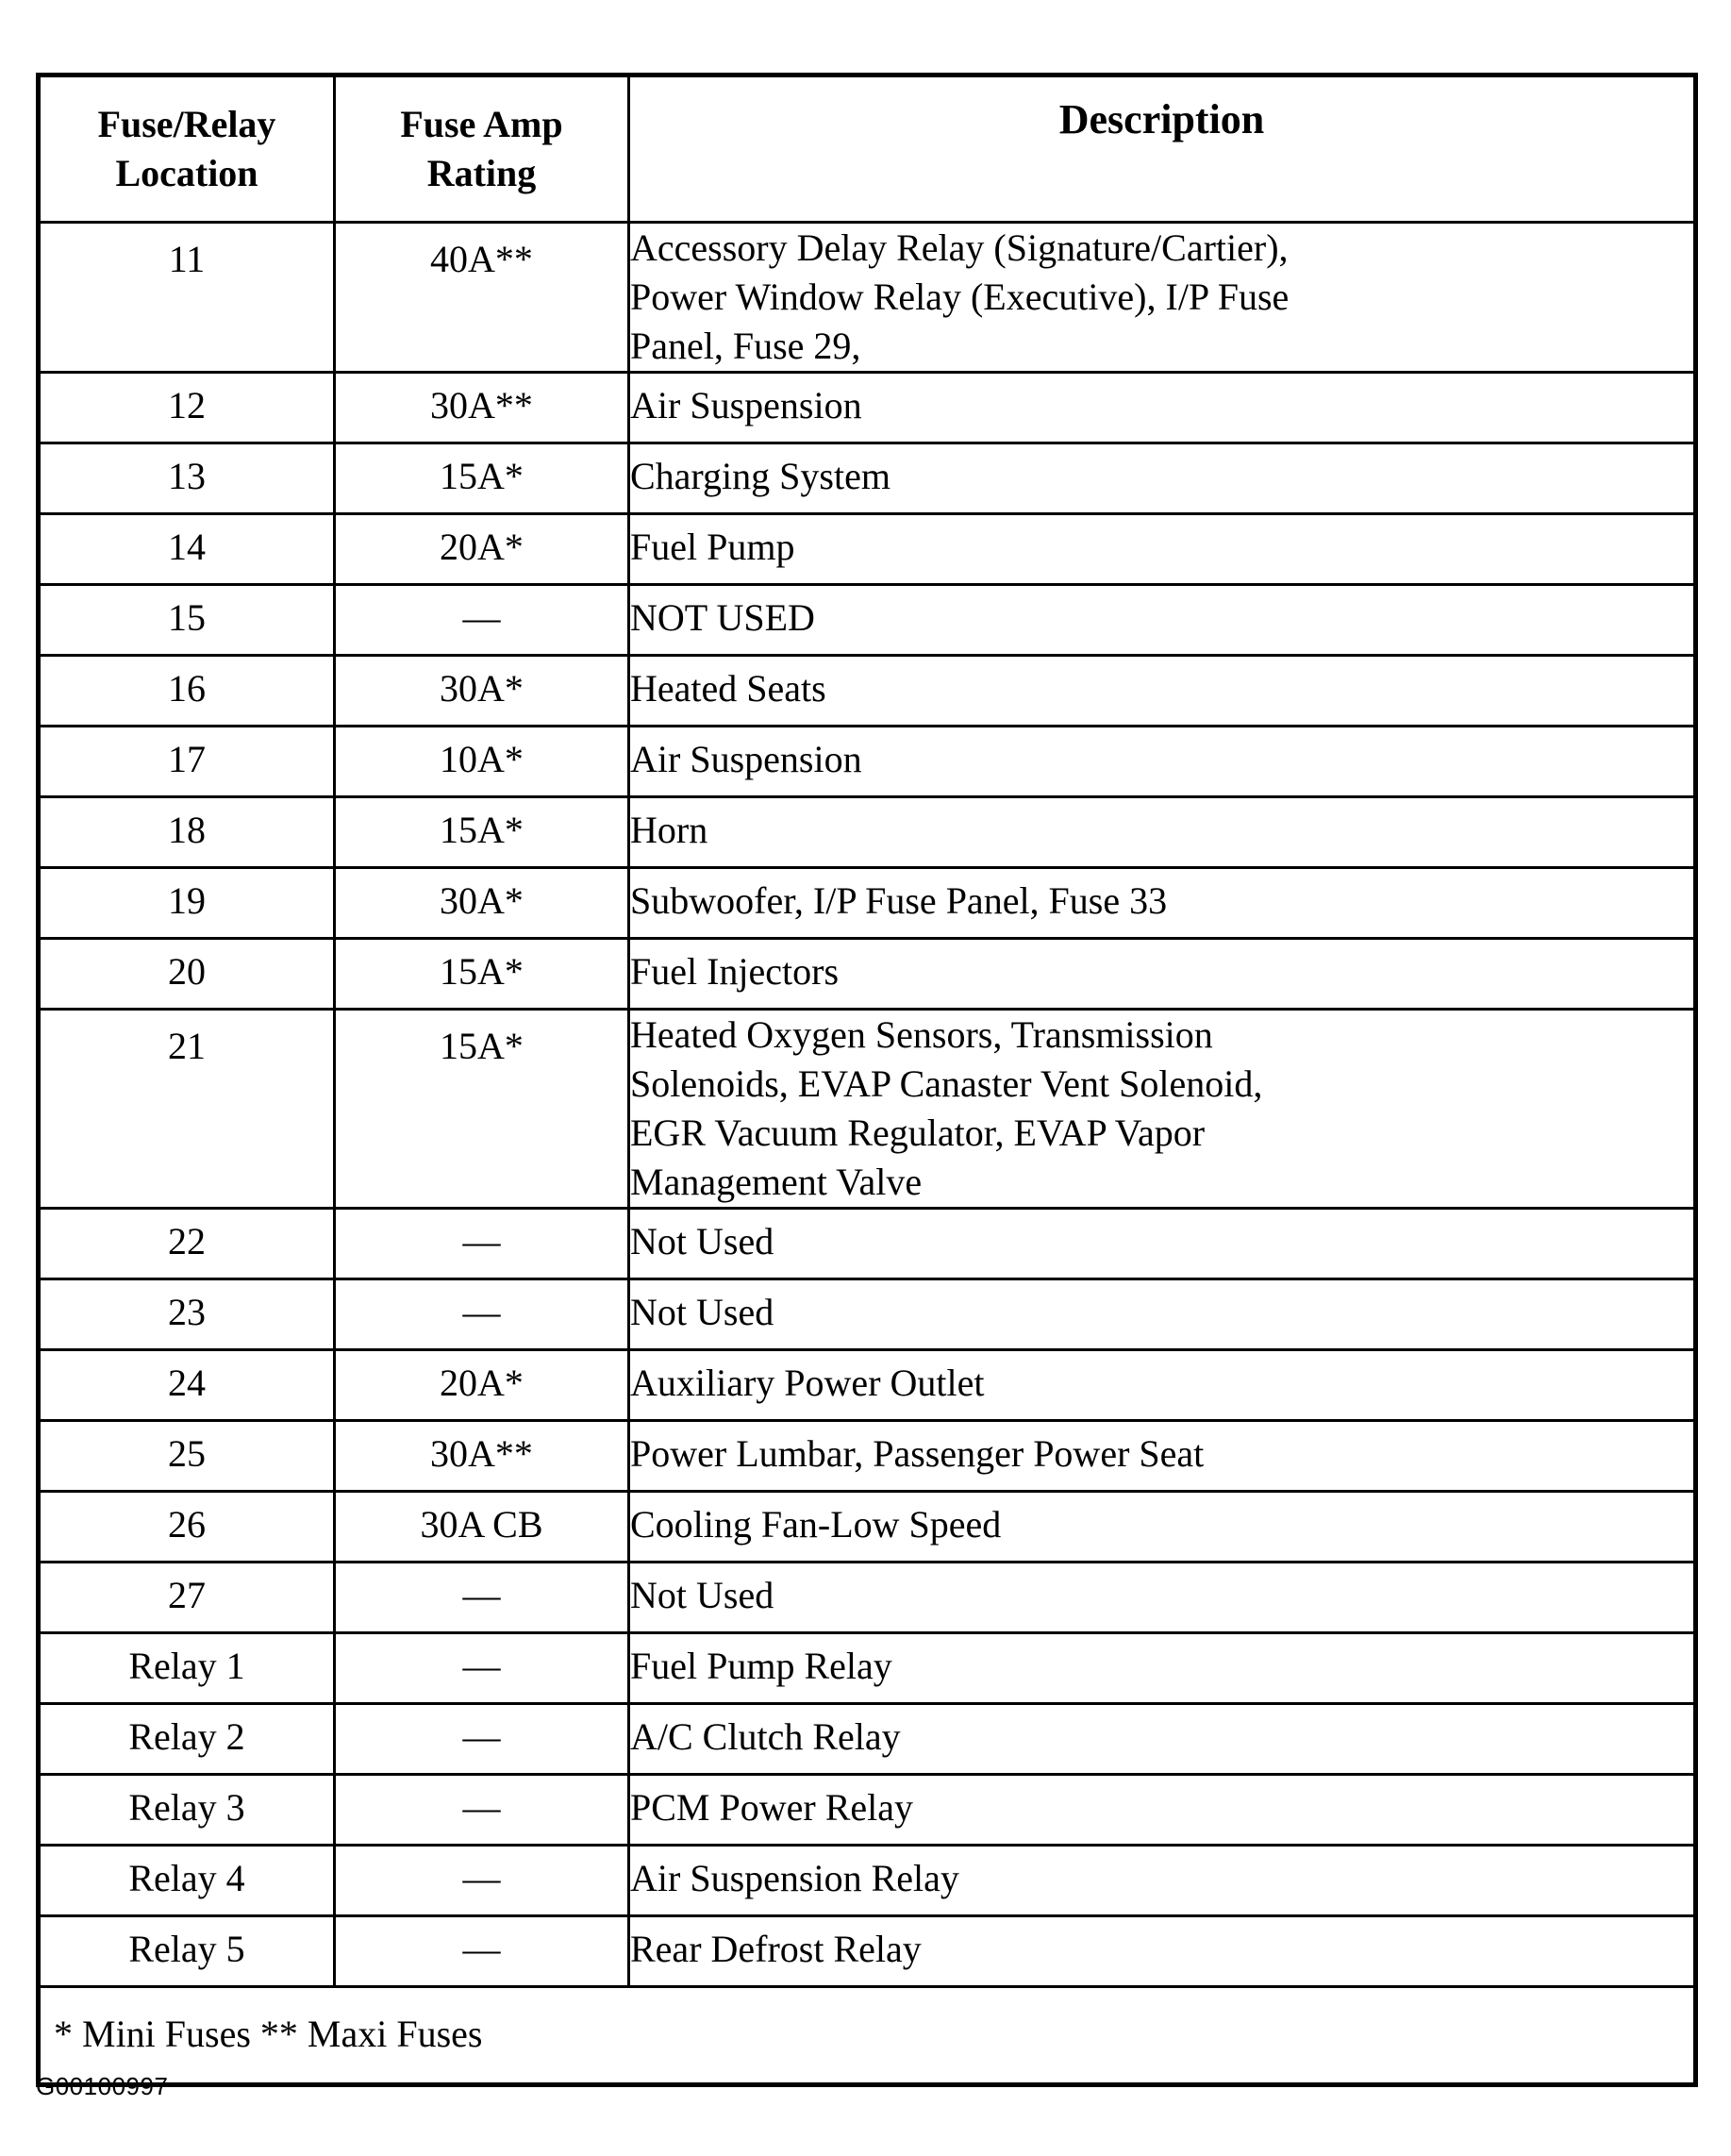 The image size is (1731, 2156). I want to click on table-row: 12 30A** Air Suspension, so click(867, 407).